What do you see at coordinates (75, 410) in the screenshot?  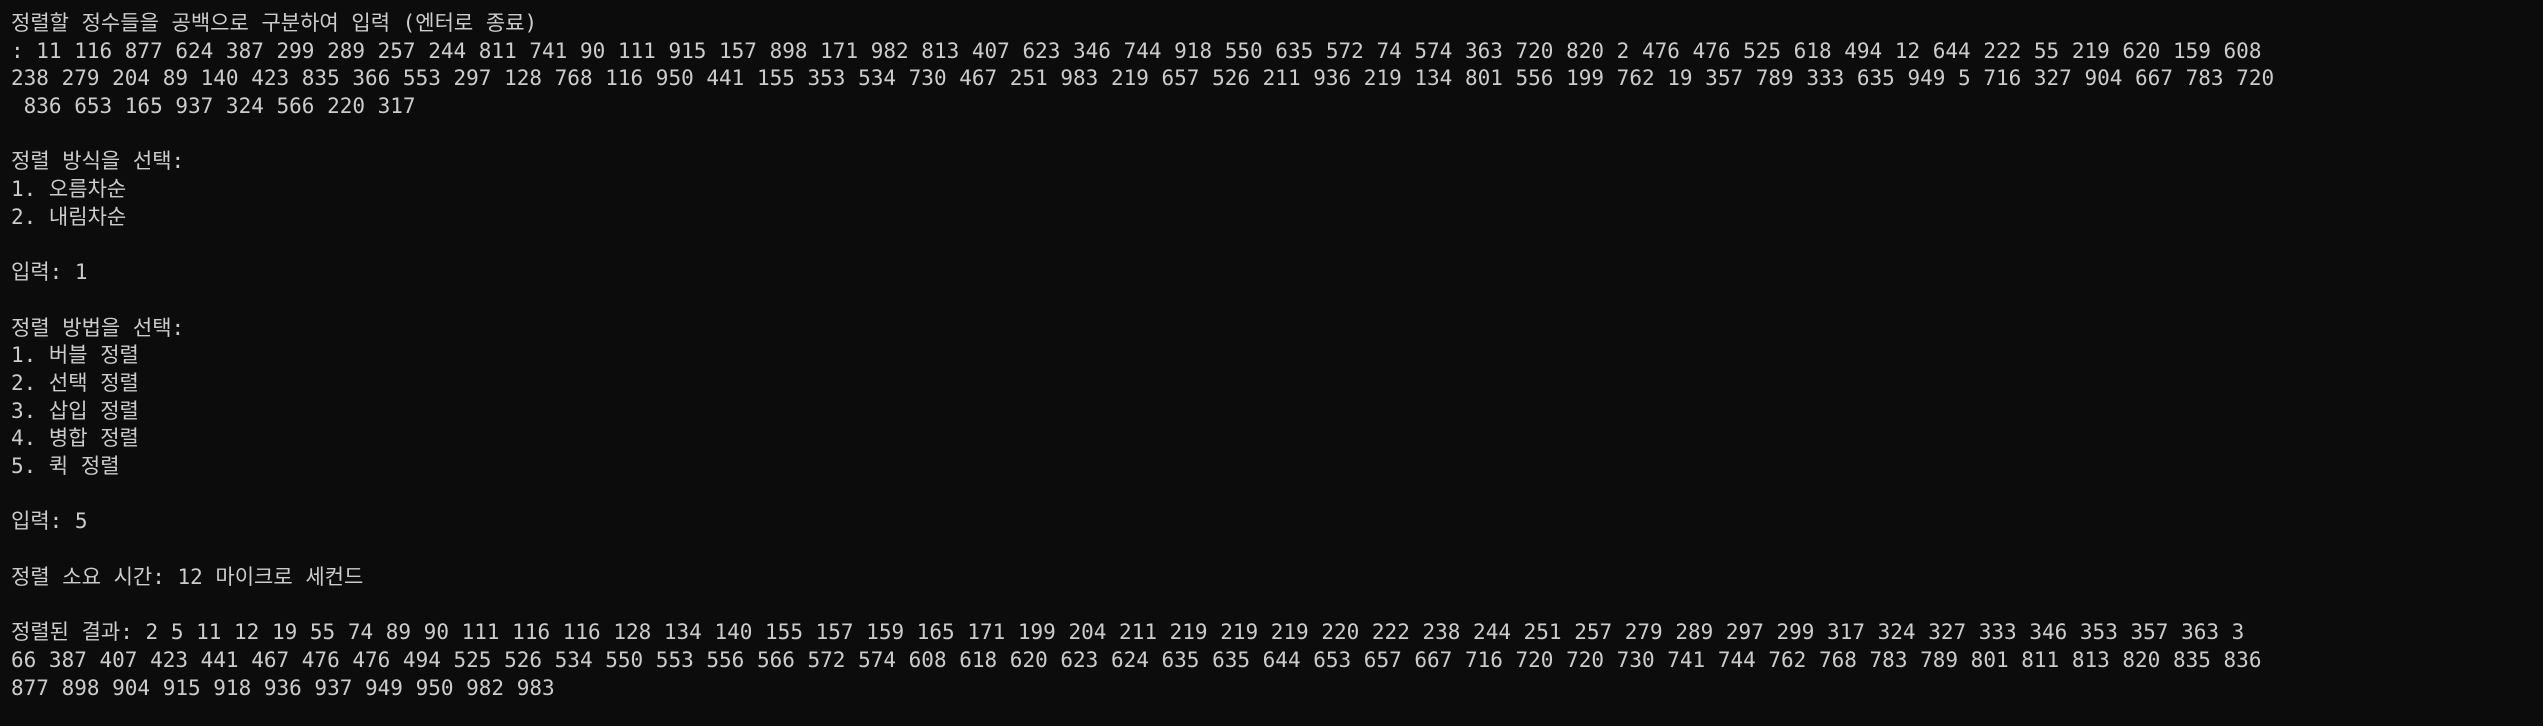 I see `sort-method-option: 3. 삽입 정렬` at bounding box center [75, 410].